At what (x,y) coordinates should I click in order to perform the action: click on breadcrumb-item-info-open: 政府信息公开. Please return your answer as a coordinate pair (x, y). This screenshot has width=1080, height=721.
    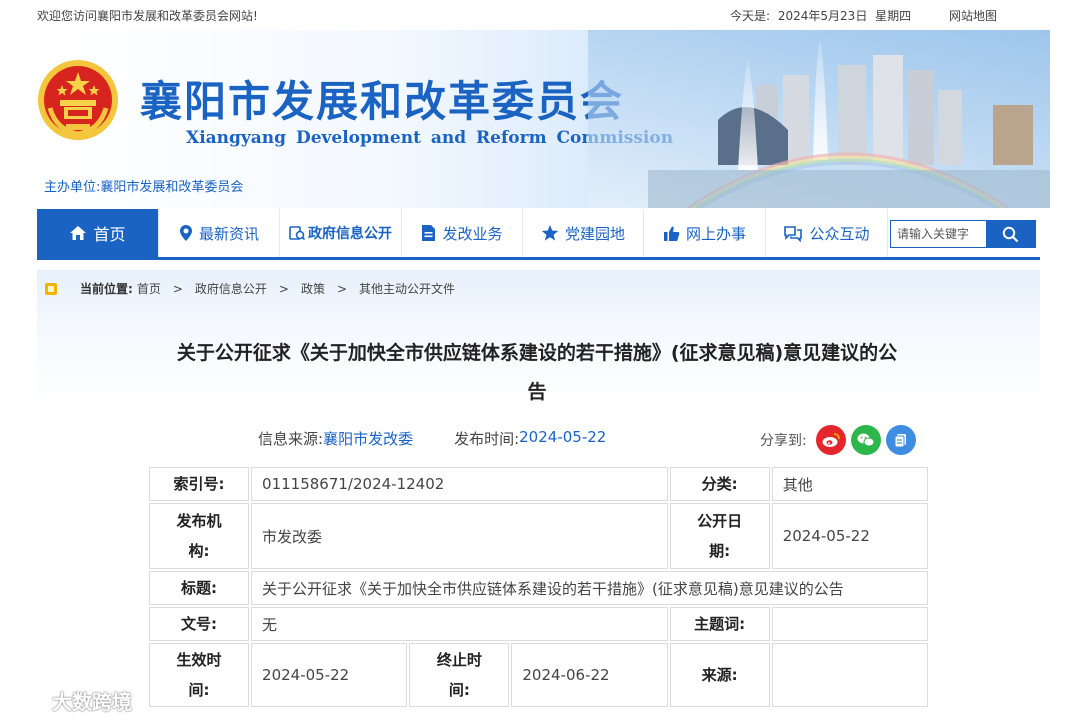
    Looking at the image, I should click on (231, 288).